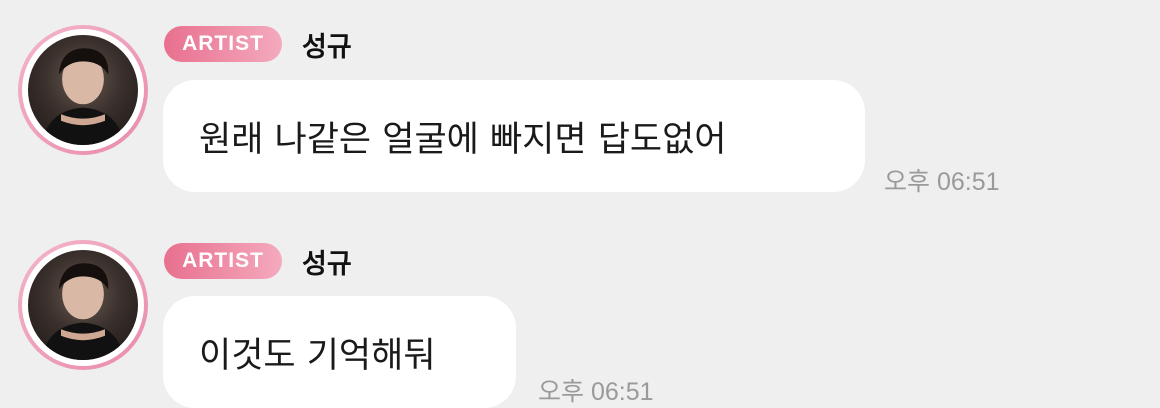 The height and width of the screenshot is (408, 1160). Describe the element at coordinates (327, 264) in the screenshot. I see `sender-name: 성규` at that location.